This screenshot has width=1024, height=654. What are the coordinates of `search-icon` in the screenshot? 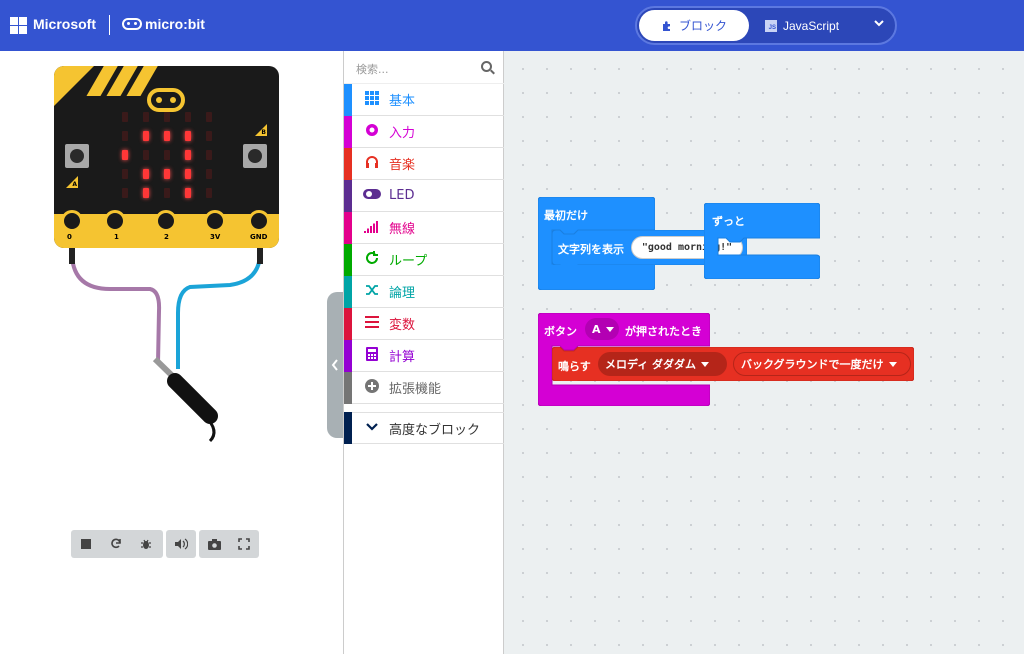 It's located at (486, 66).